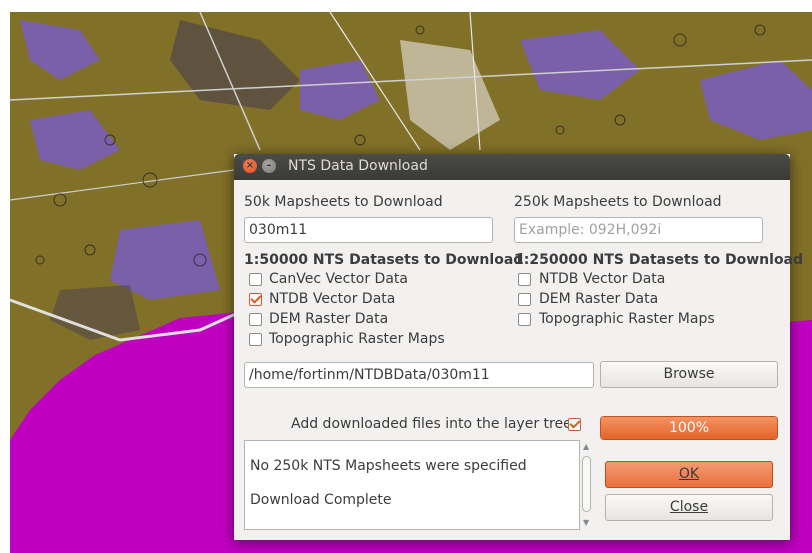 Image resolution: width=812 pixels, height=553 pixels. What do you see at coordinates (524, 299) in the screenshot?
I see `checkbox-250k-dem` at bounding box center [524, 299].